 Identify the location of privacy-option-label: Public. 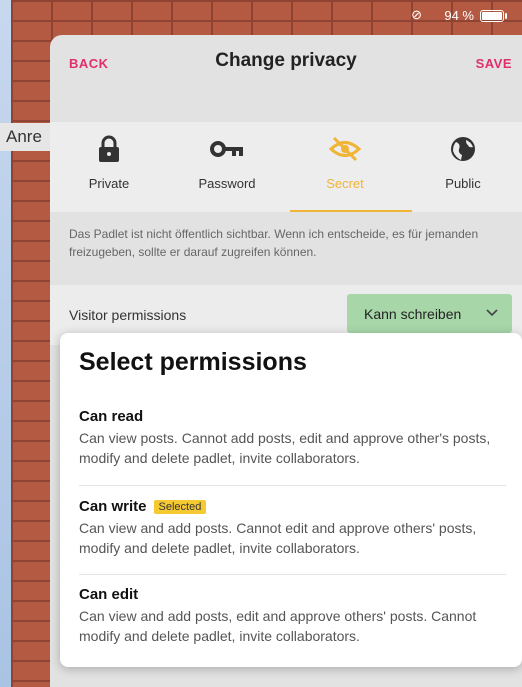
(463, 183).